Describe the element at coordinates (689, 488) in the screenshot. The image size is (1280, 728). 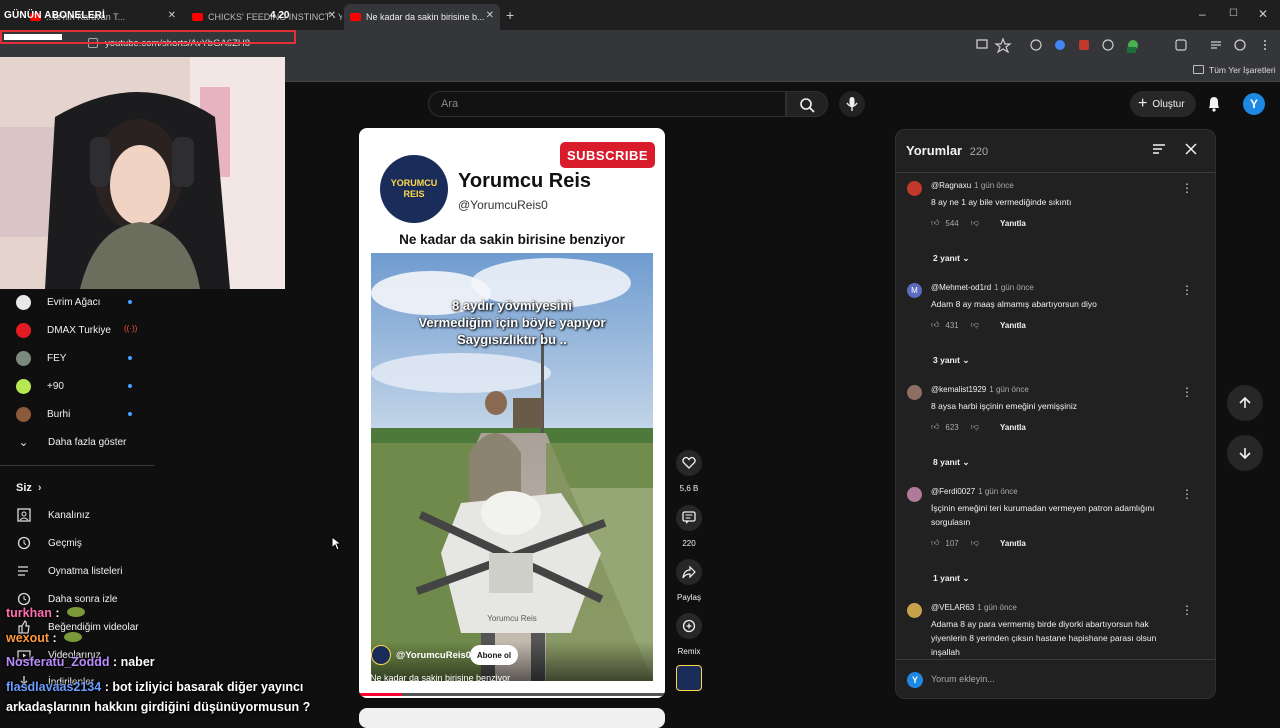
I see `like-count: 5,6 B` at that location.